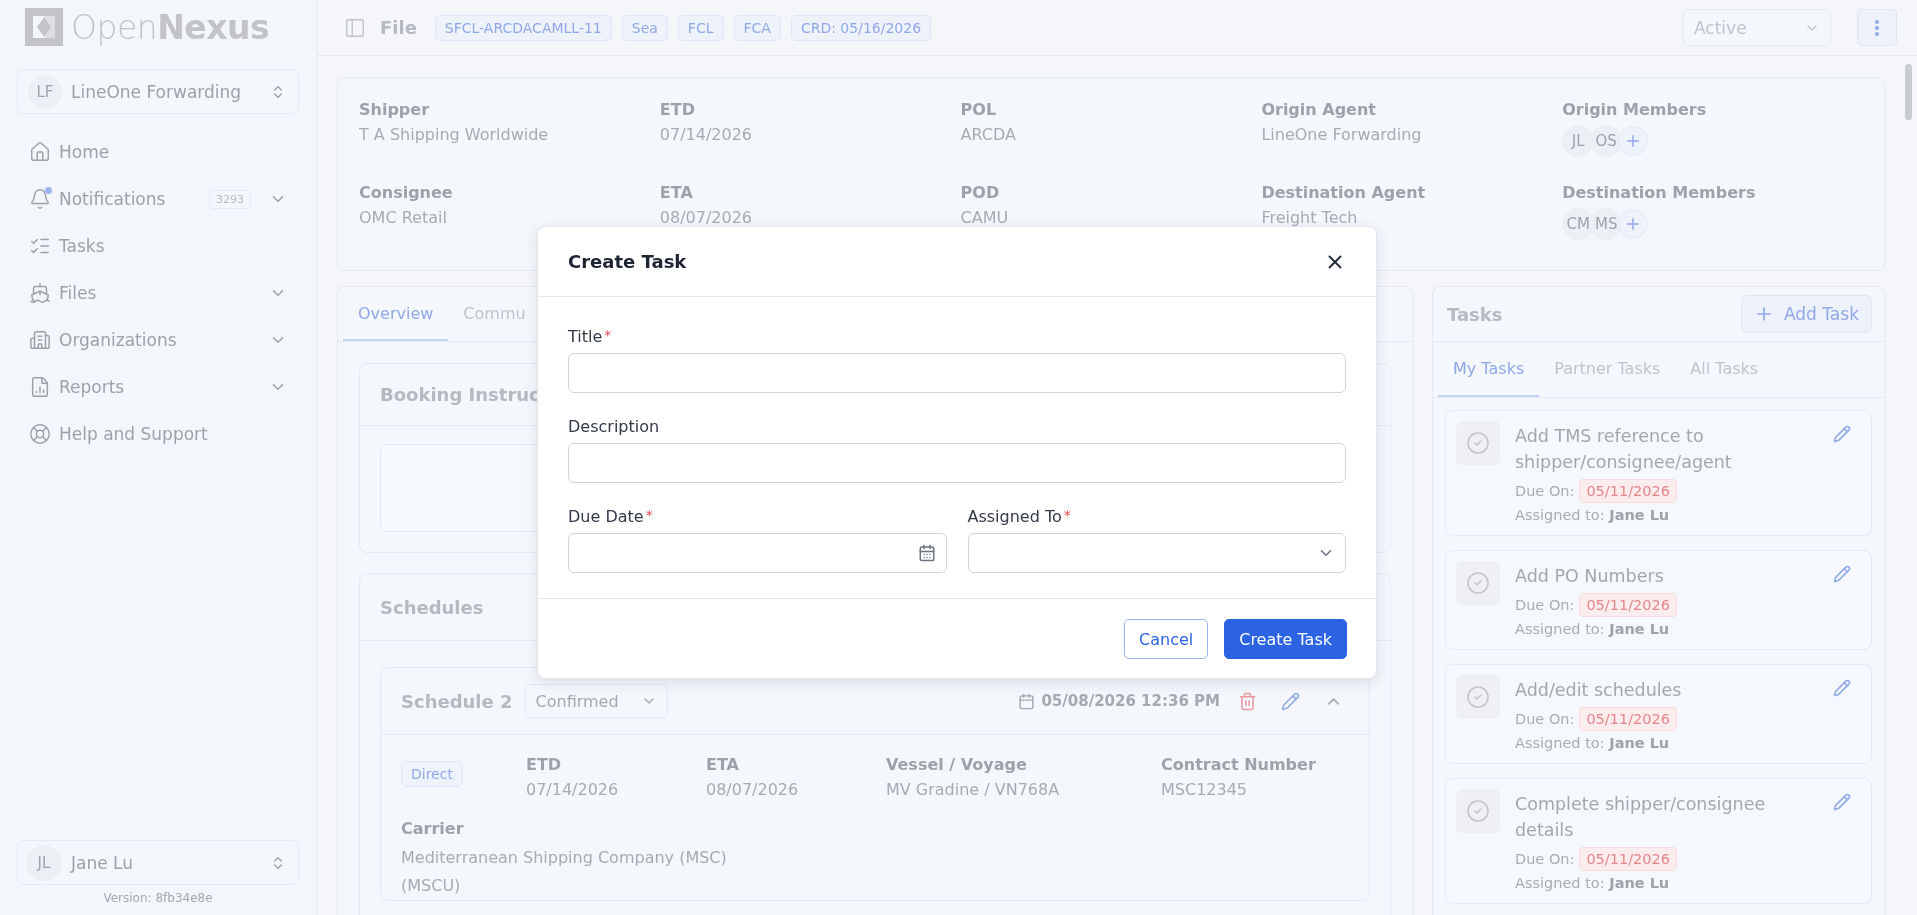 This screenshot has height=915, width=1917. I want to click on schedule-label: Carrier, so click(433, 828).